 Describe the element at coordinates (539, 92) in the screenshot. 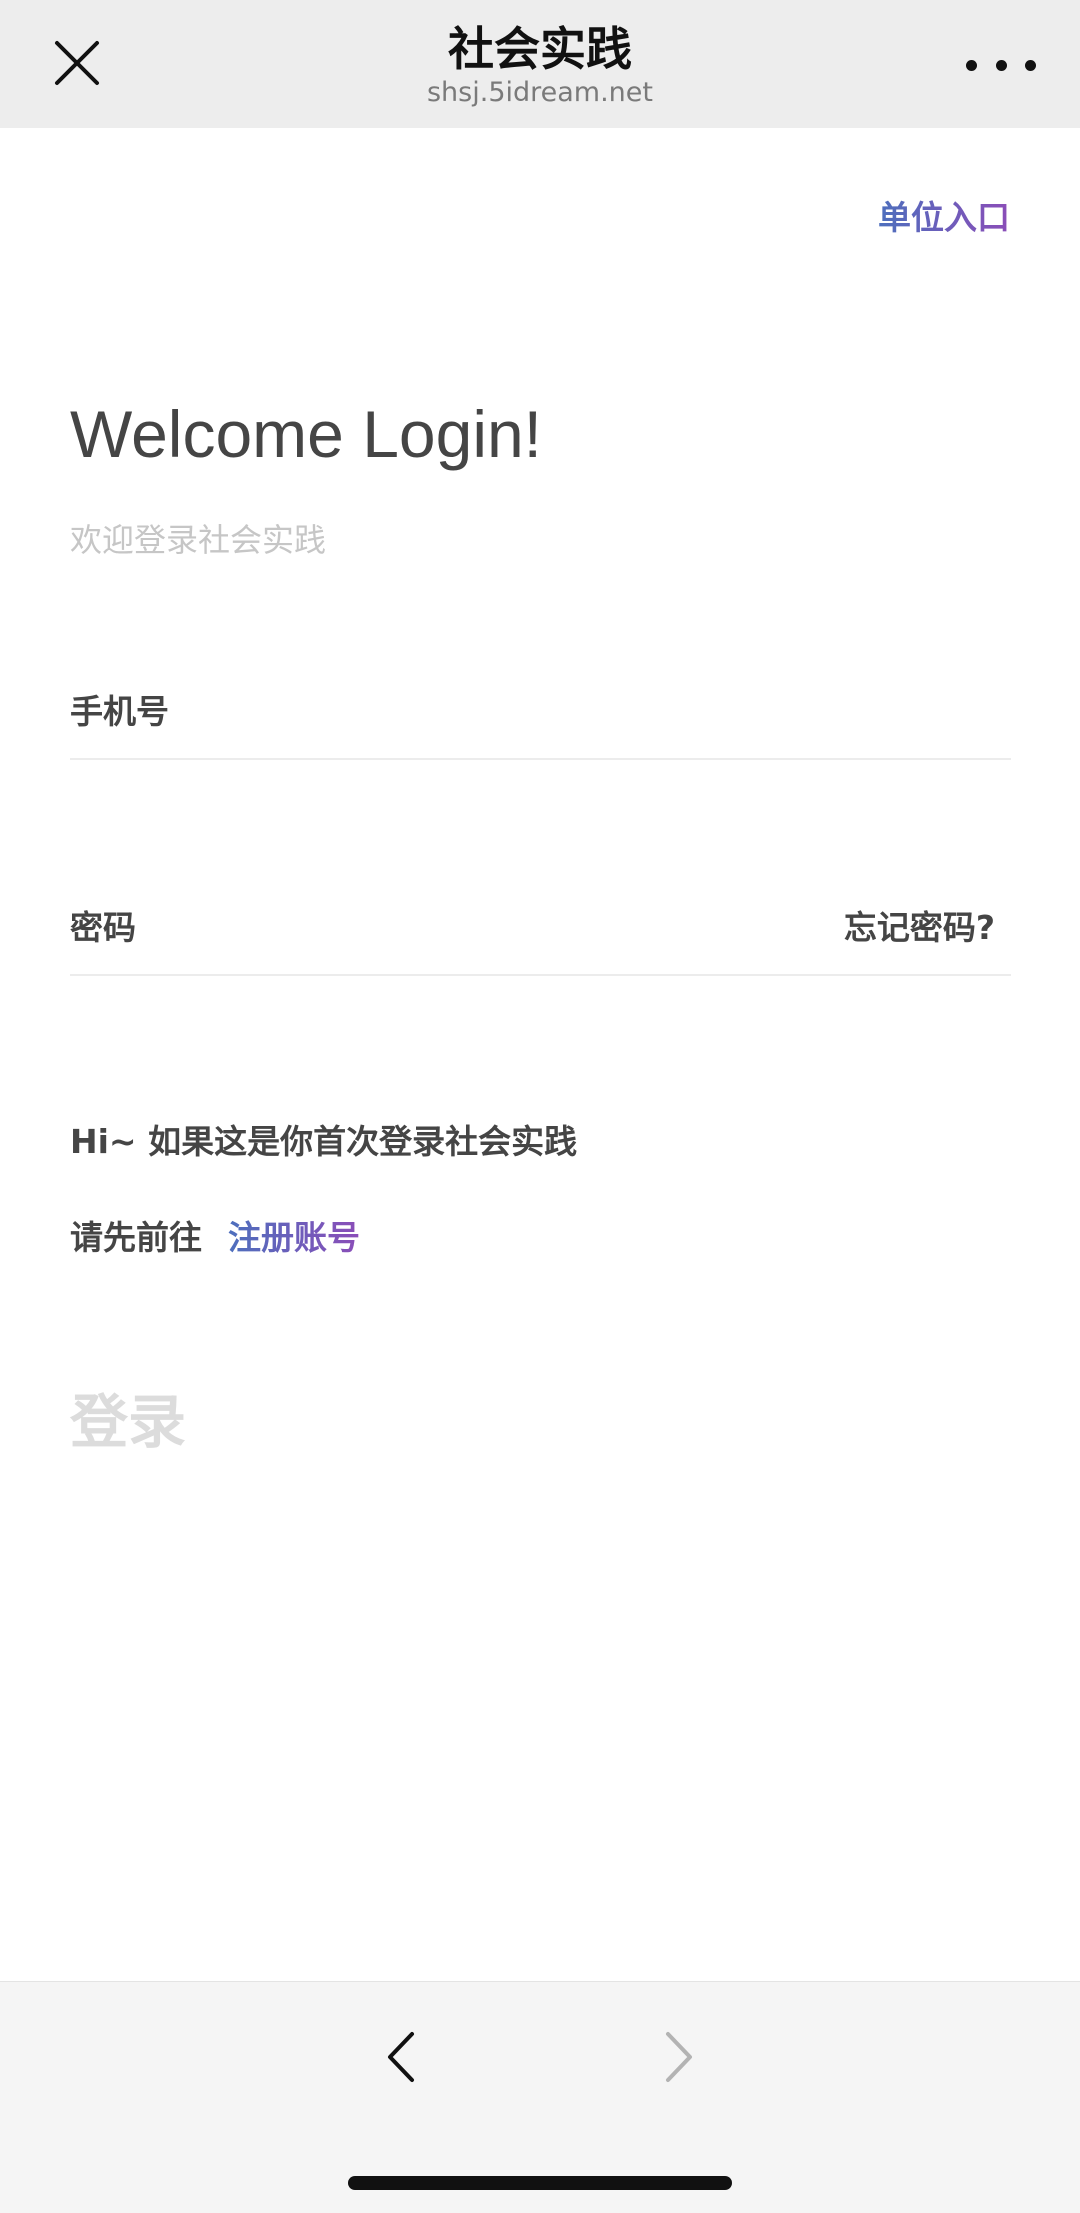

I see `page-url: shsj.5idream.net` at that location.